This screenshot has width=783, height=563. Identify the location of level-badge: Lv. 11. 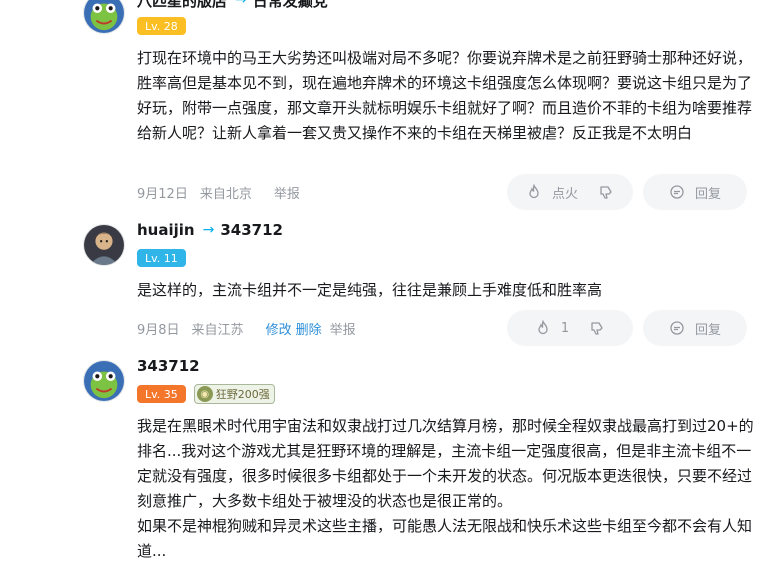
(161, 258).